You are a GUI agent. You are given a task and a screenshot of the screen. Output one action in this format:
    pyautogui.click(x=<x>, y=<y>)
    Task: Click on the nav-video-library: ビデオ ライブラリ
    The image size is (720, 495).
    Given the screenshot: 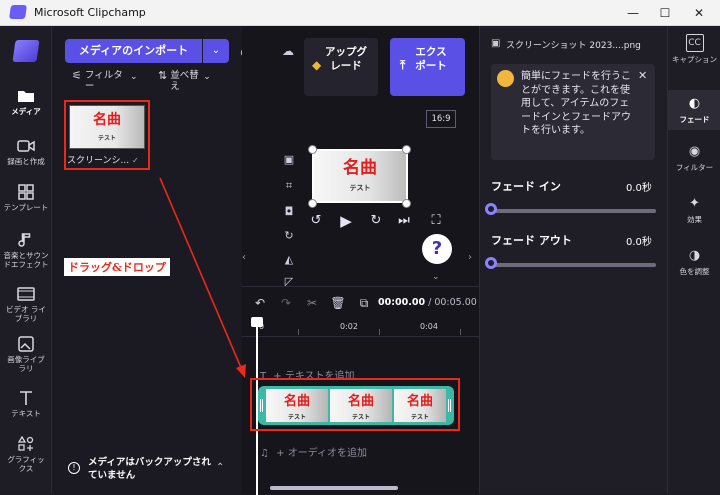 What is the action you would take?
    pyautogui.click(x=26, y=304)
    